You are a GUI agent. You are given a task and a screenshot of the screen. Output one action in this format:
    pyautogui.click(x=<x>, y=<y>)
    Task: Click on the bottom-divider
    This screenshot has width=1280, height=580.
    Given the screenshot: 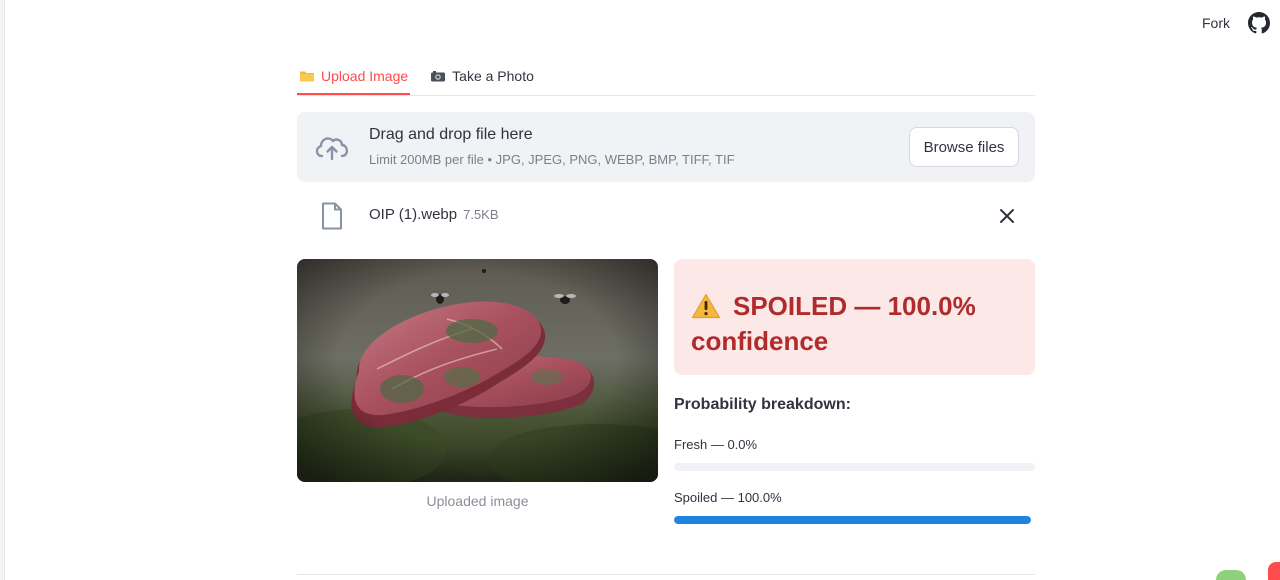 What is the action you would take?
    pyautogui.click(x=666, y=574)
    